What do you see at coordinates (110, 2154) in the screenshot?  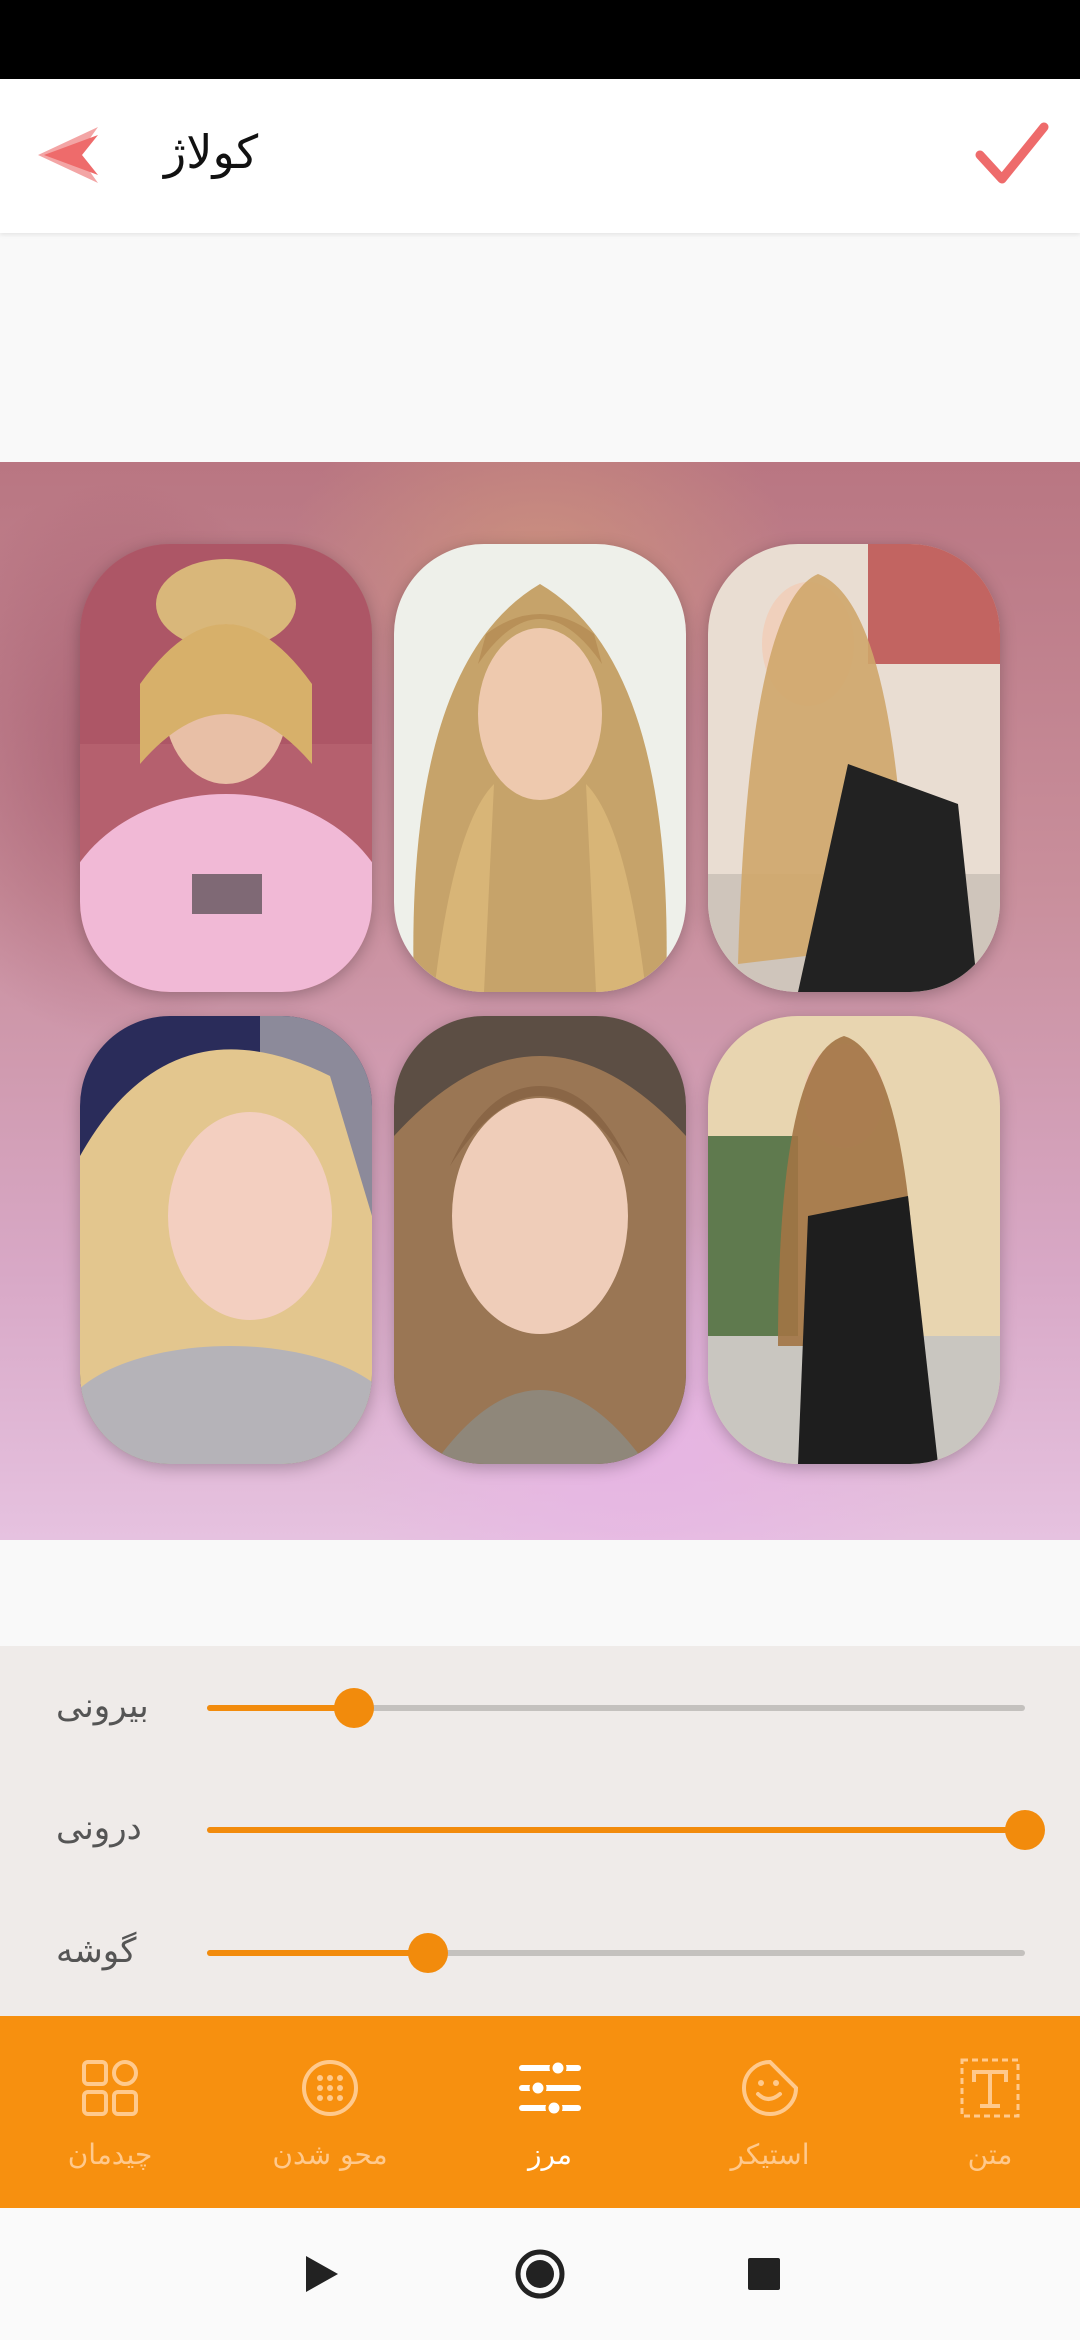 I see `nav-label-layout: چیدمان` at bounding box center [110, 2154].